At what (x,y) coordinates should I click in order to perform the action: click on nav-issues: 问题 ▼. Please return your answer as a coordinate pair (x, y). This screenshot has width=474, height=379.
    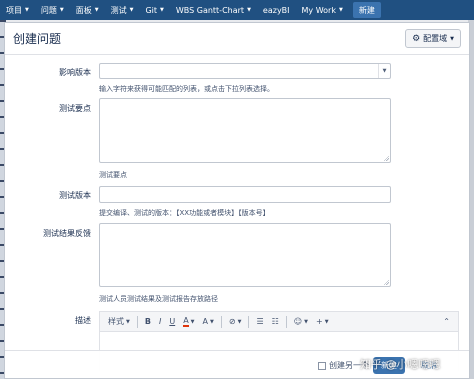
    Looking at the image, I should click on (52, 10).